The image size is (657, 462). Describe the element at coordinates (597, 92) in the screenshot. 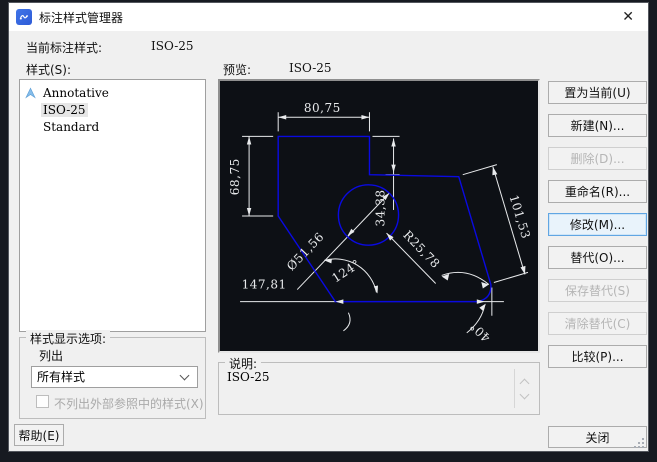

I see `set-current-button: 置为当前(U)` at that location.